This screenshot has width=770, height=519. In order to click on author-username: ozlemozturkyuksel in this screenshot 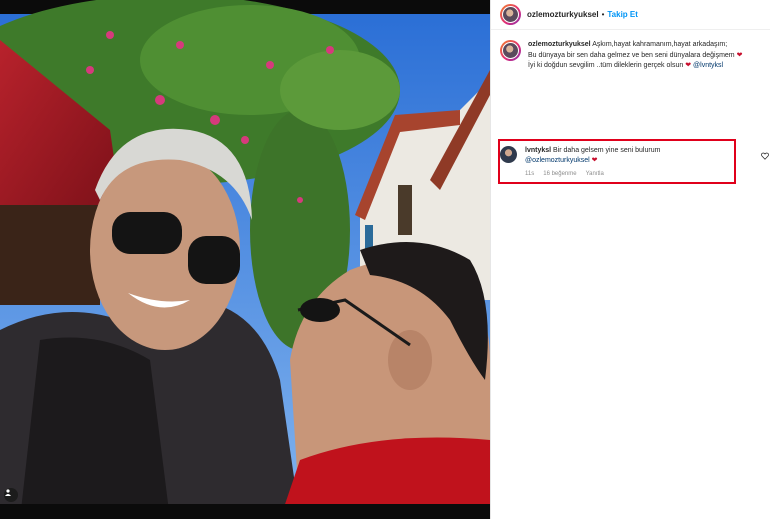, I will do `click(563, 14)`.